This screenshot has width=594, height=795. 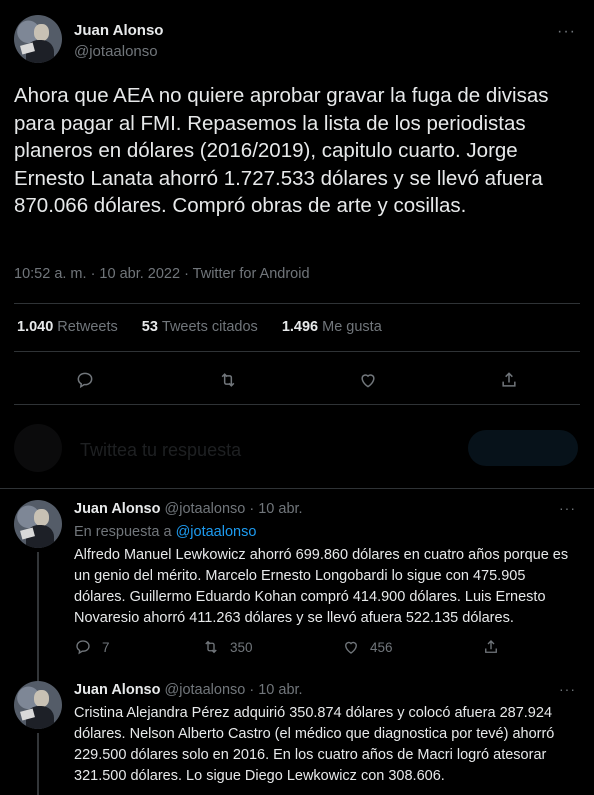 What do you see at coordinates (297, 380) in the screenshot?
I see `tweet-actions` at bounding box center [297, 380].